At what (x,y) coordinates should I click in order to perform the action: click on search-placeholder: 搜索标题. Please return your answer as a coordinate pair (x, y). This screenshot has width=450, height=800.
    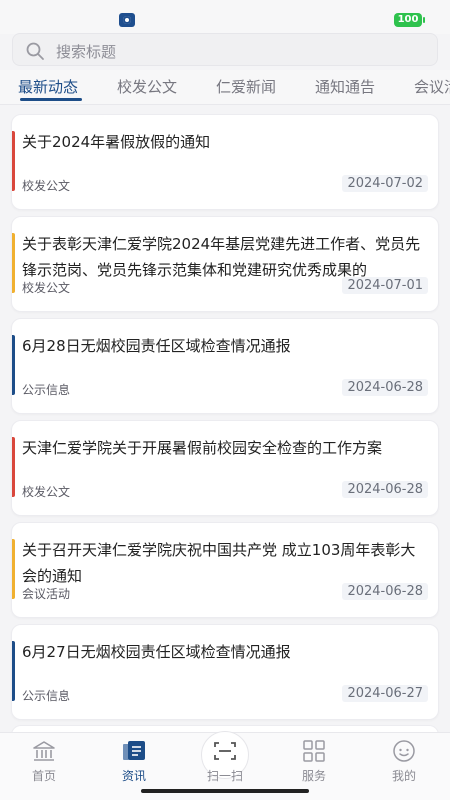
    Looking at the image, I should click on (86, 52).